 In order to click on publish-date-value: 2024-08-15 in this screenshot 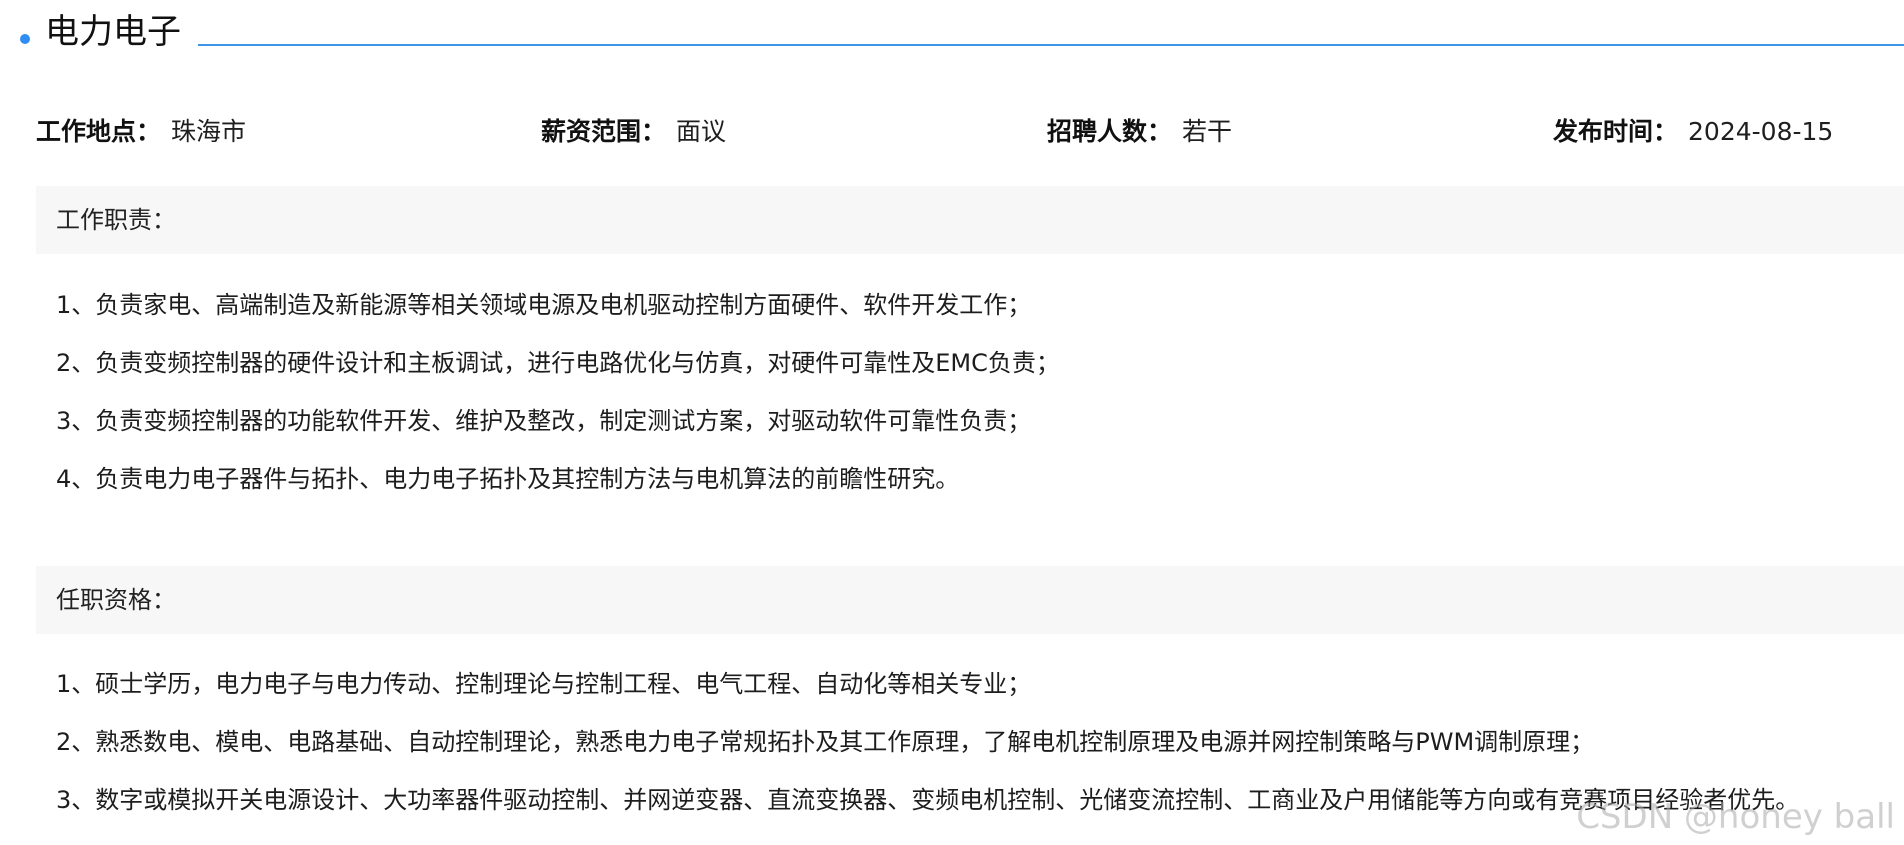, I will do `click(1761, 131)`.